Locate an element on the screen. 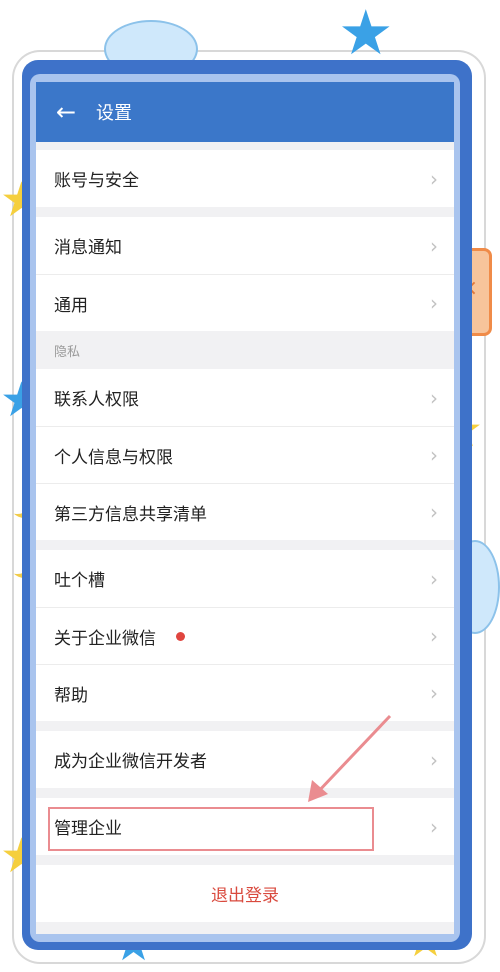 Image resolution: width=500 pixels, height=972 pixels. menu-item-personal-info-permissions: 个人信息与权限 › is located at coordinates (245, 454).